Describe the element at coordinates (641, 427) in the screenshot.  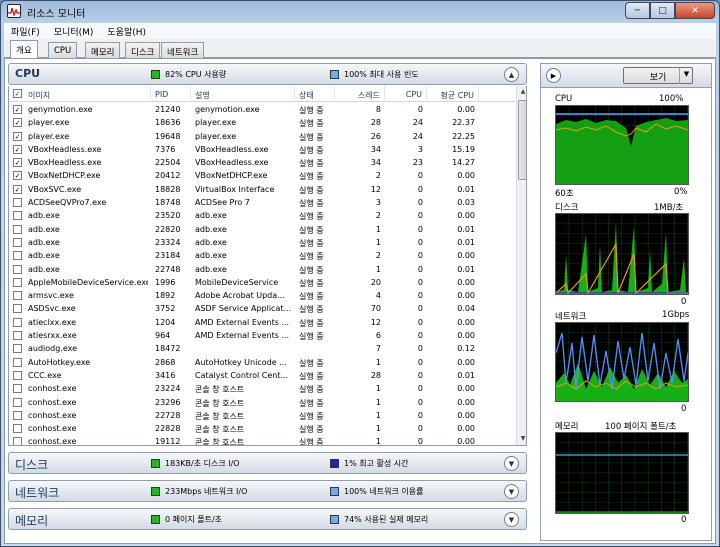
I see `memory-graph-max: 100 페이지 폴트/초` at that location.